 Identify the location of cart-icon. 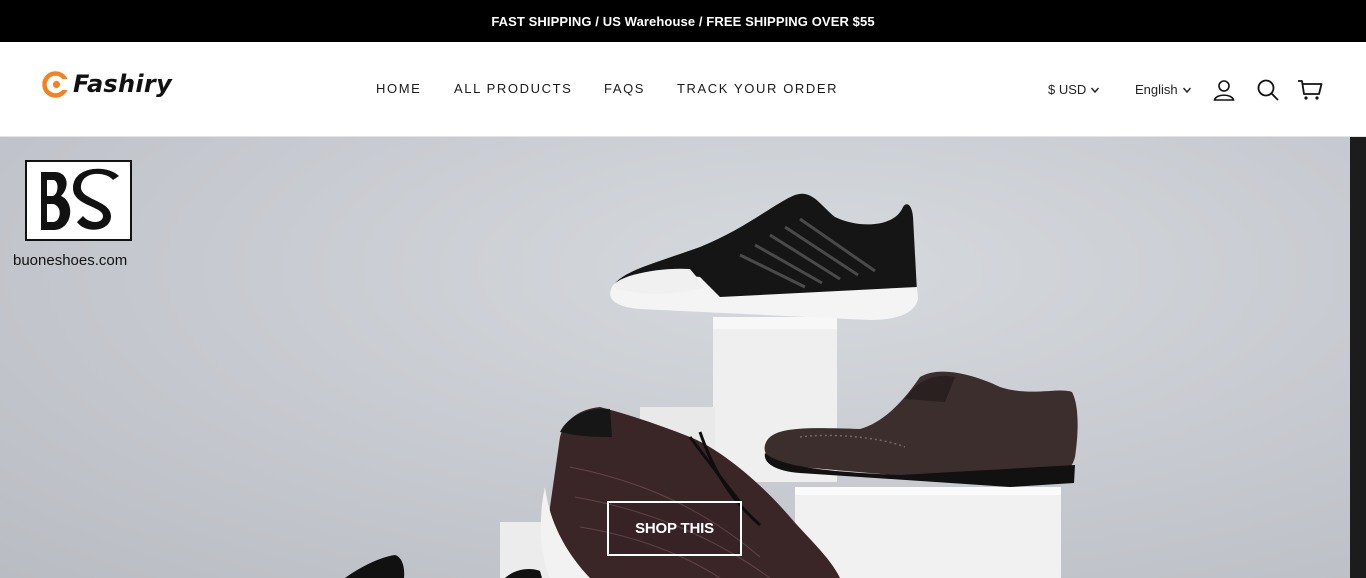
(1310, 90).